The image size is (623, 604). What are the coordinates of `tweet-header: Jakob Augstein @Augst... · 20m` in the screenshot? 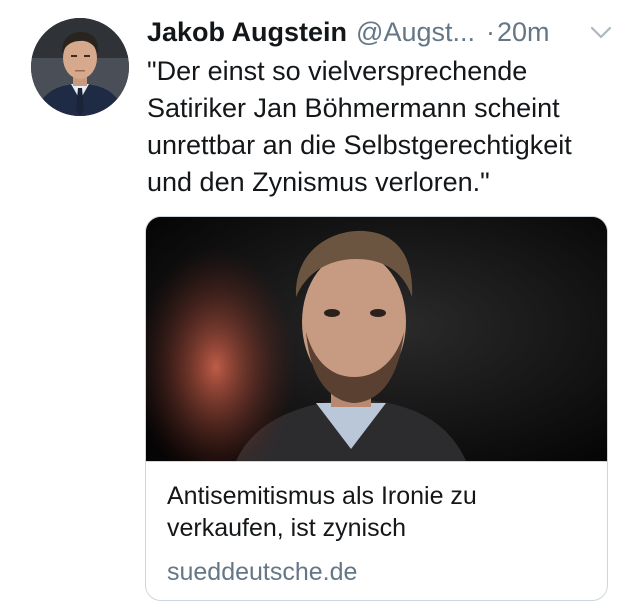 It's located at (381, 32).